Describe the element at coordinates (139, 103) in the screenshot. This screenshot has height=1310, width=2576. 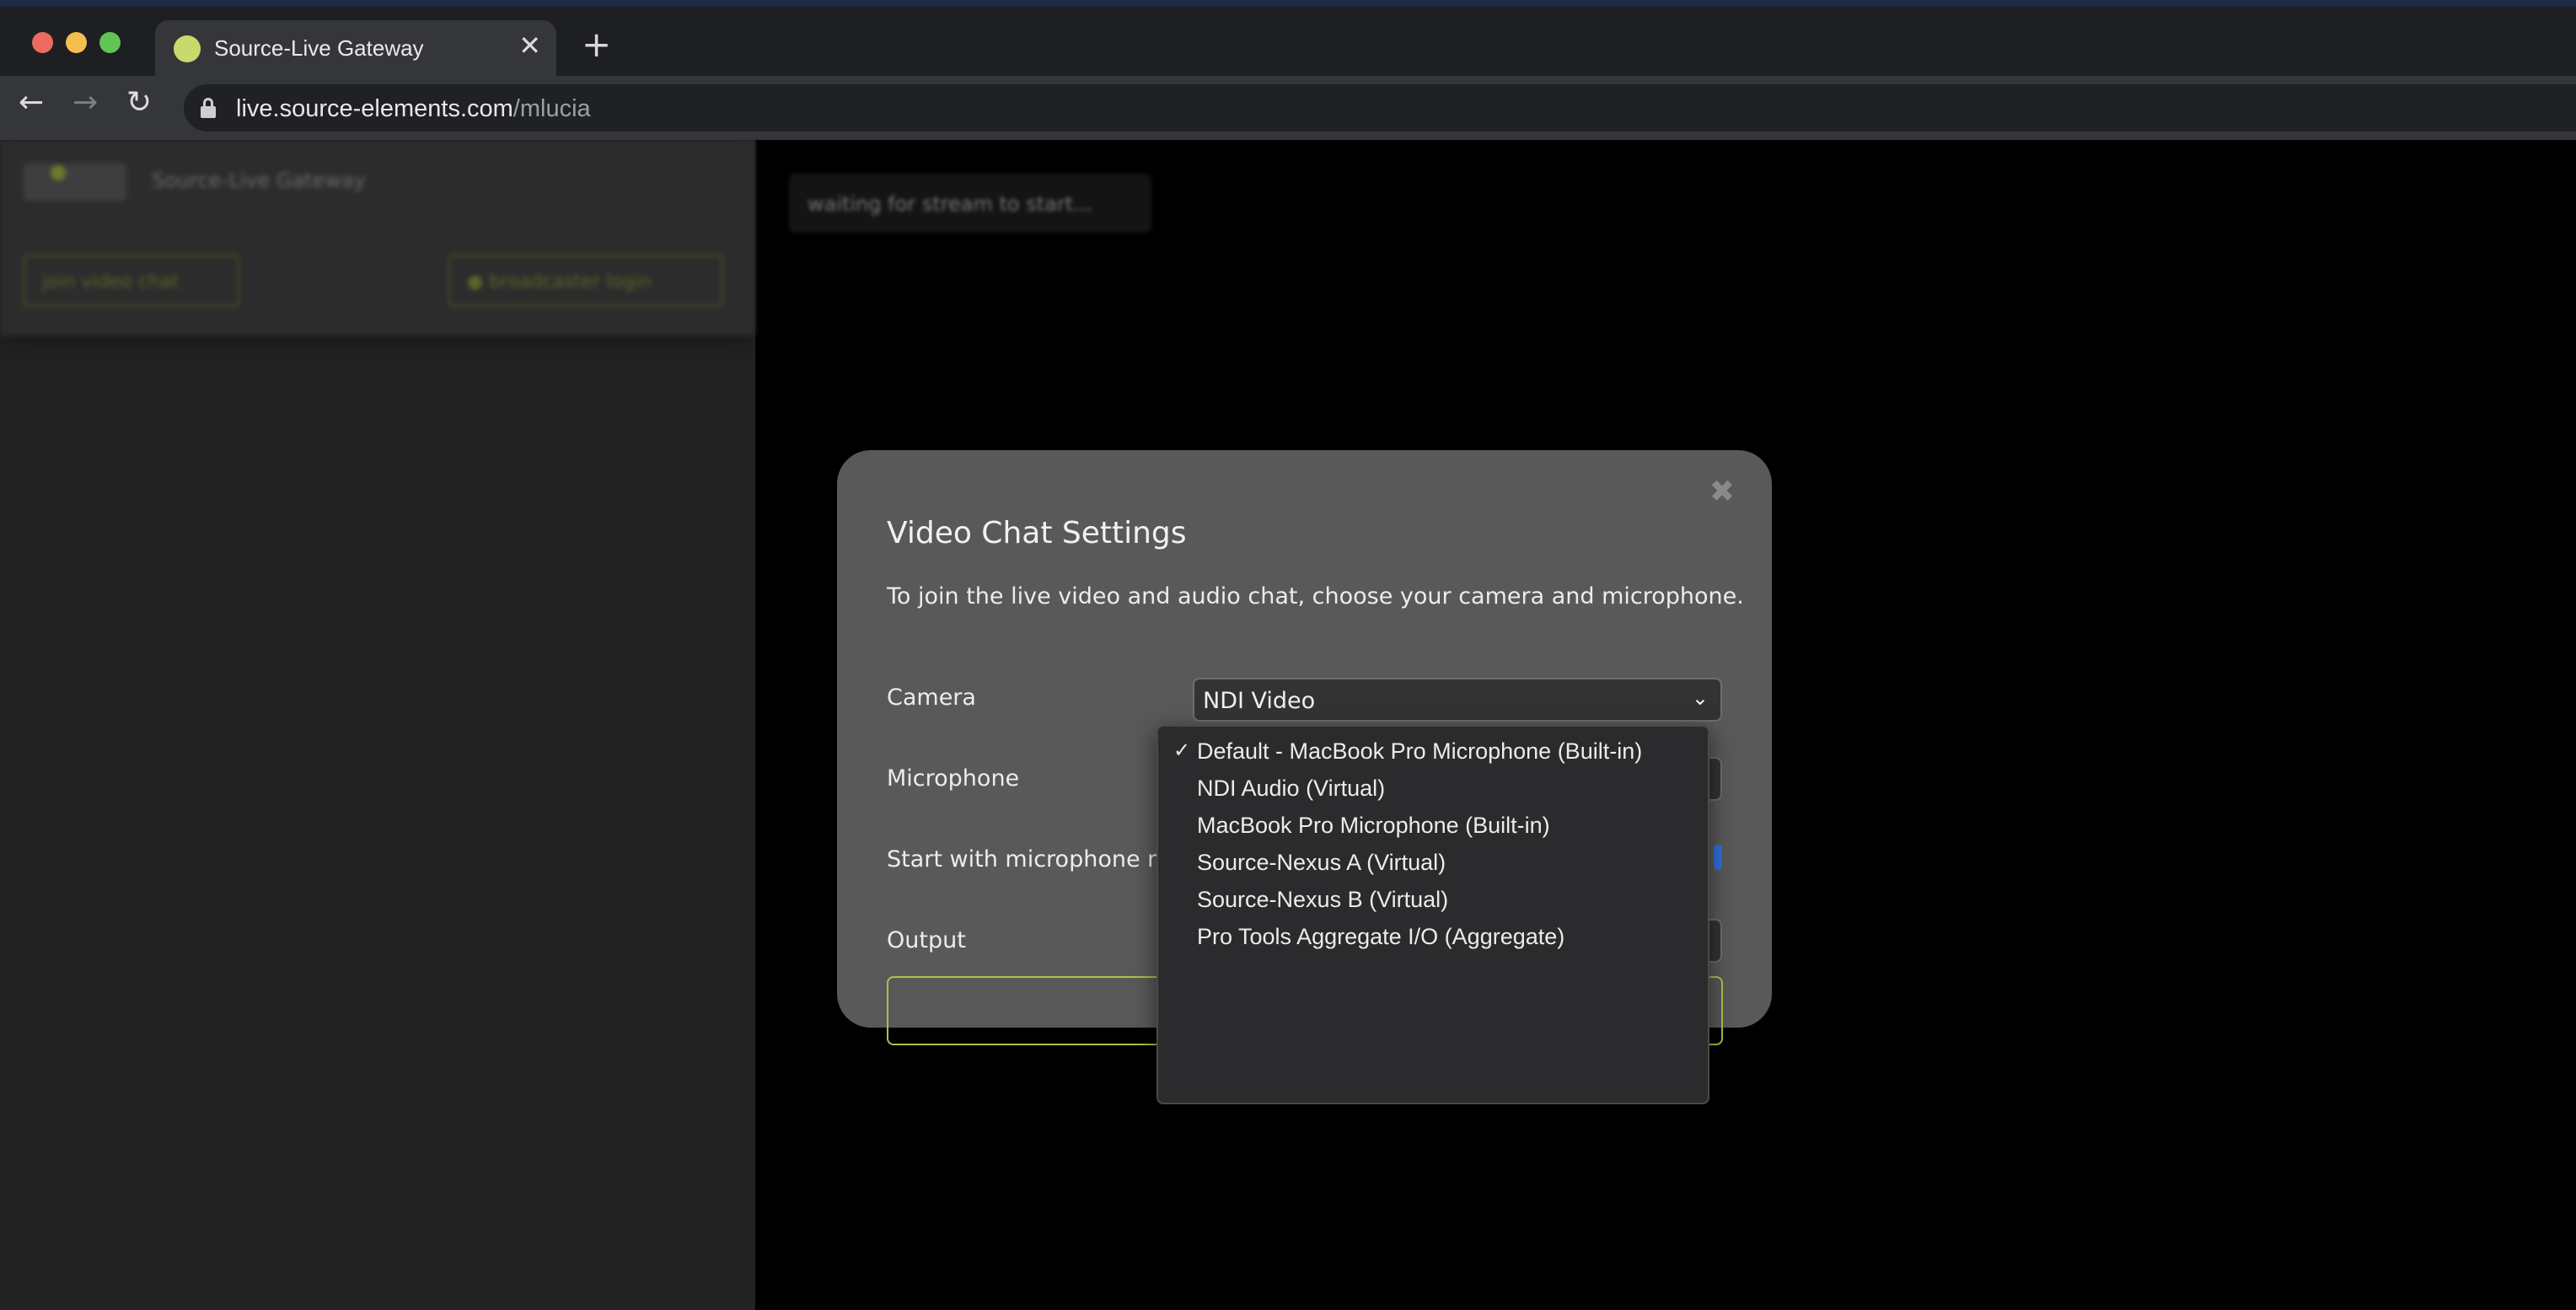
I see `reload-icon: ↻` at that location.